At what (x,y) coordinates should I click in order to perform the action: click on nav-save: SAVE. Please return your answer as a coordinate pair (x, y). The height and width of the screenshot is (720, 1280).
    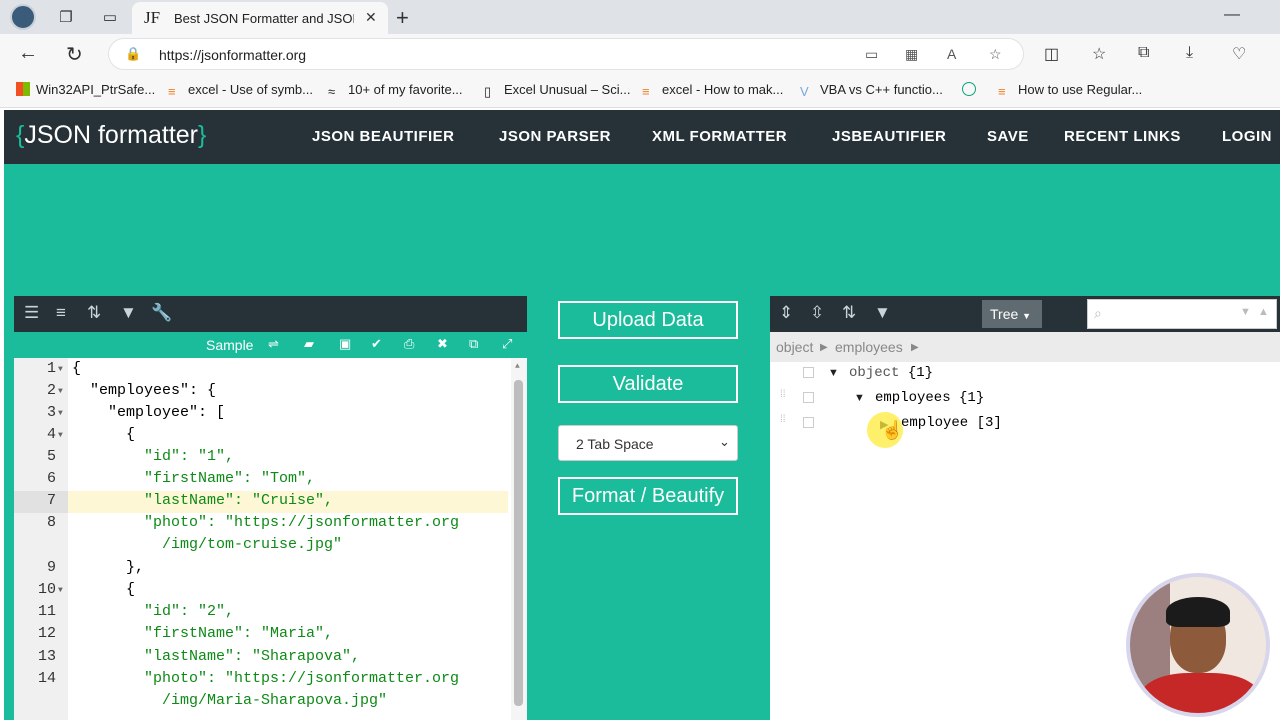
    Looking at the image, I should click on (1008, 136).